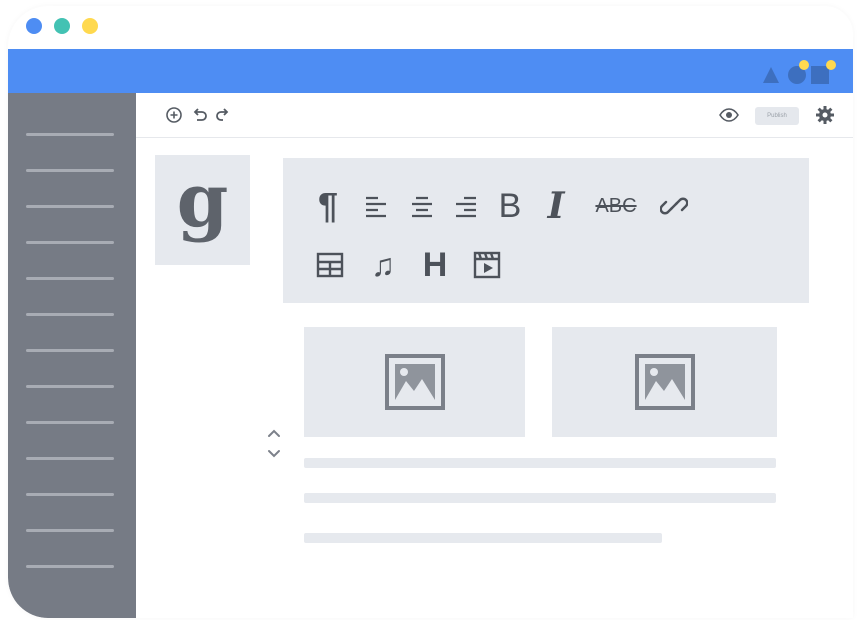 The height and width of the screenshot is (620, 857). I want to click on paragraph-icon: ¶, so click(328, 205).